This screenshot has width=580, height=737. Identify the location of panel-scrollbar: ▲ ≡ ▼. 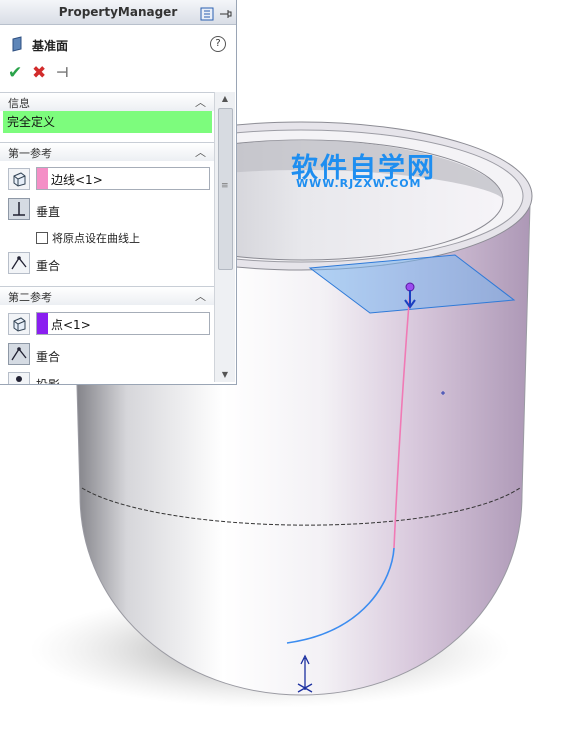
(224, 237).